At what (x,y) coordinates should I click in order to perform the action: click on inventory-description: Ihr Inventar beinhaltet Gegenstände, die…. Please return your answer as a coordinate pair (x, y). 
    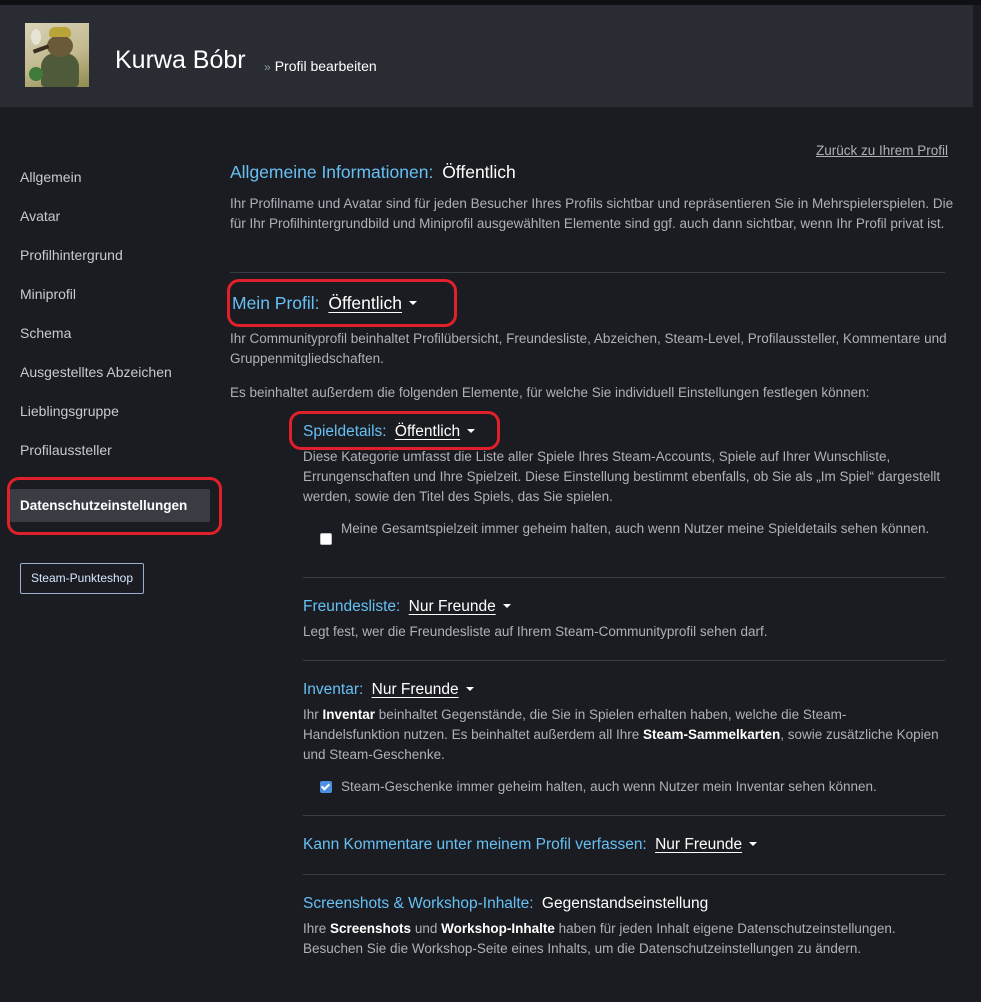
    Looking at the image, I should click on (623, 735).